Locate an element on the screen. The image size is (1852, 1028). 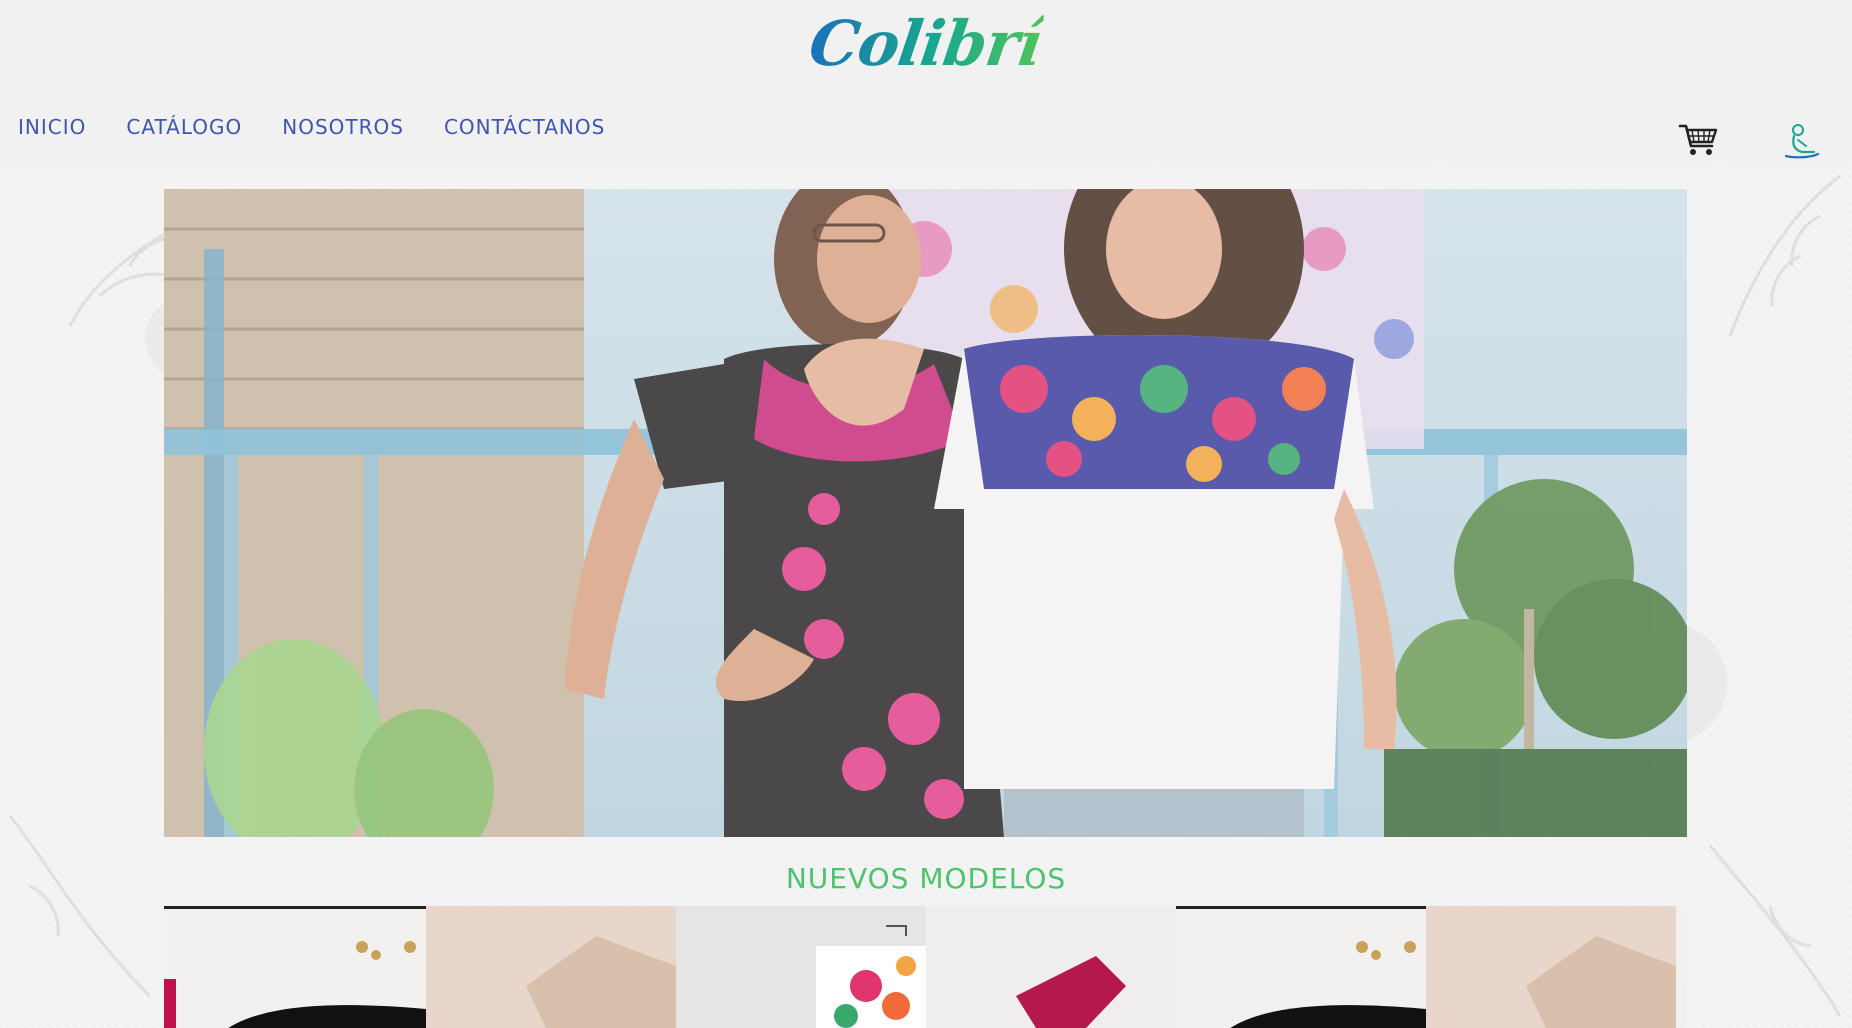
logo-wordmark: Colibrí is located at coordinates (925, 43).